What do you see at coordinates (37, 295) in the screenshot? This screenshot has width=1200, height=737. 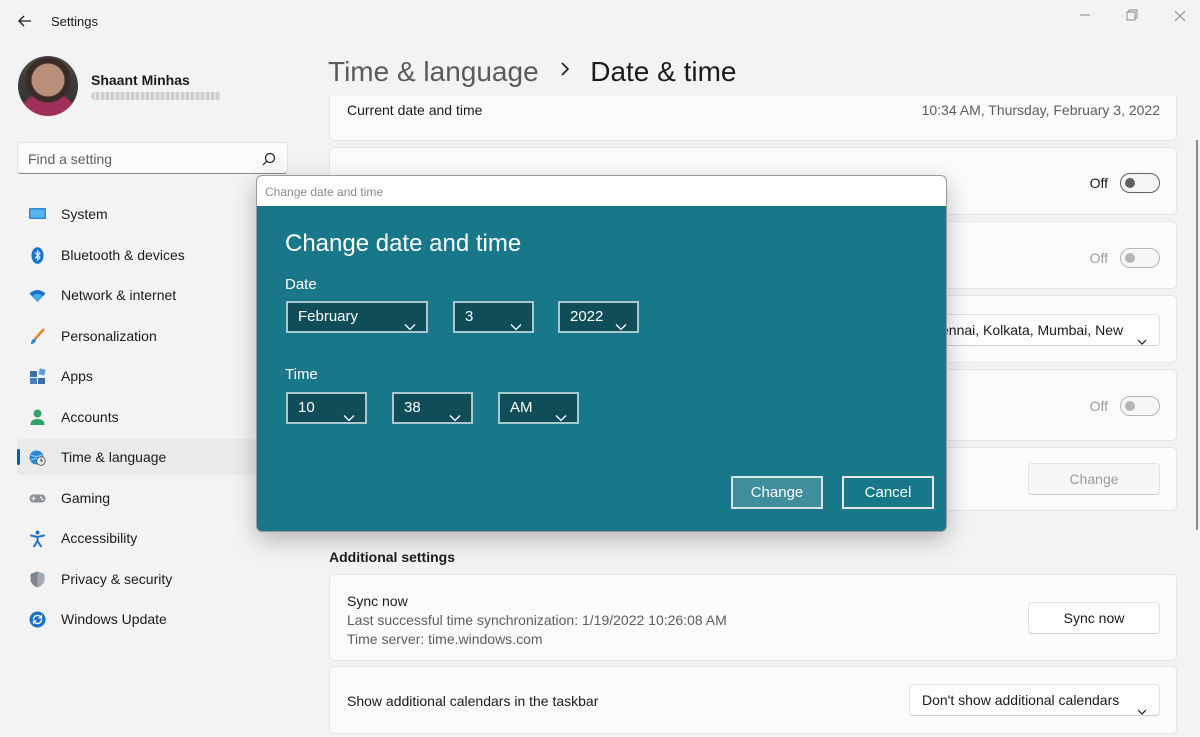 I see `wifi-icon` at bounding box center [37, 295].